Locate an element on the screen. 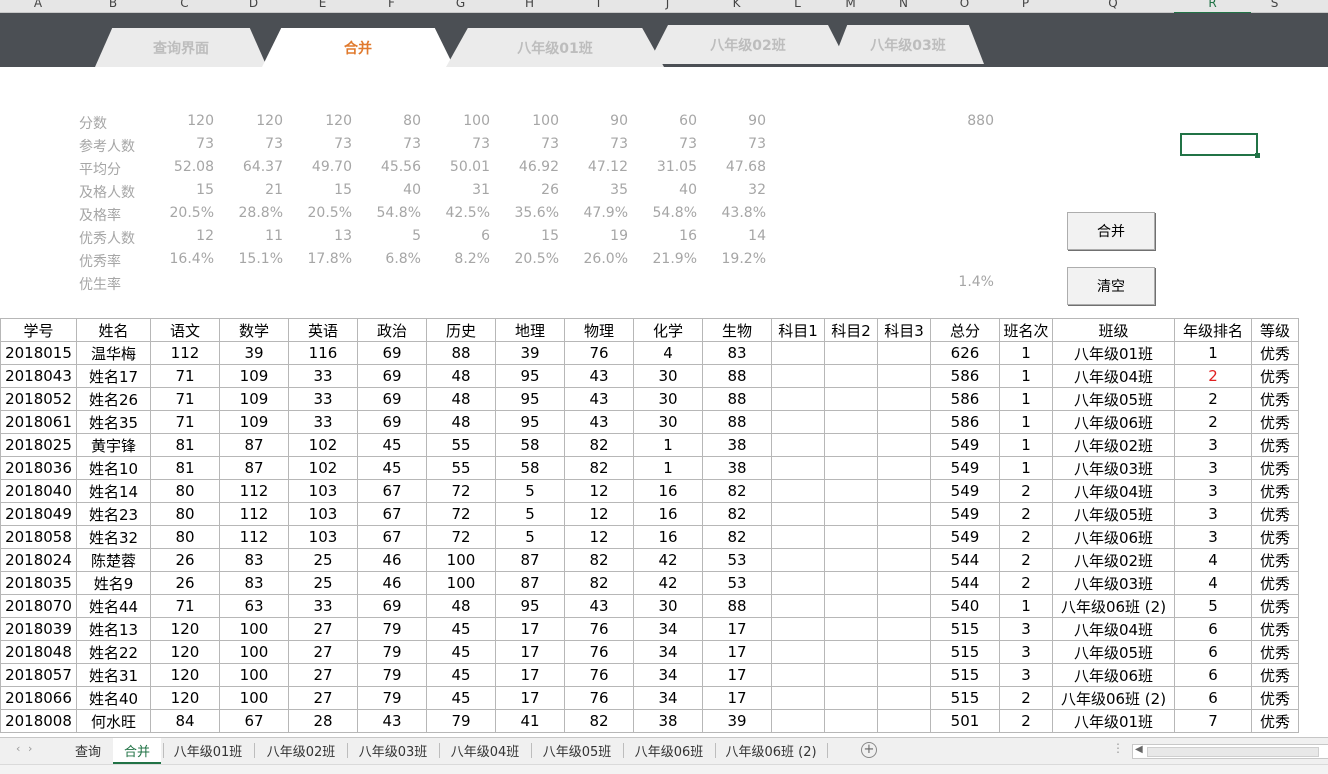 The height and width of the screenshot is (774, 1328). column-header-cell: 等级 is located at coordinates (1275, 330).